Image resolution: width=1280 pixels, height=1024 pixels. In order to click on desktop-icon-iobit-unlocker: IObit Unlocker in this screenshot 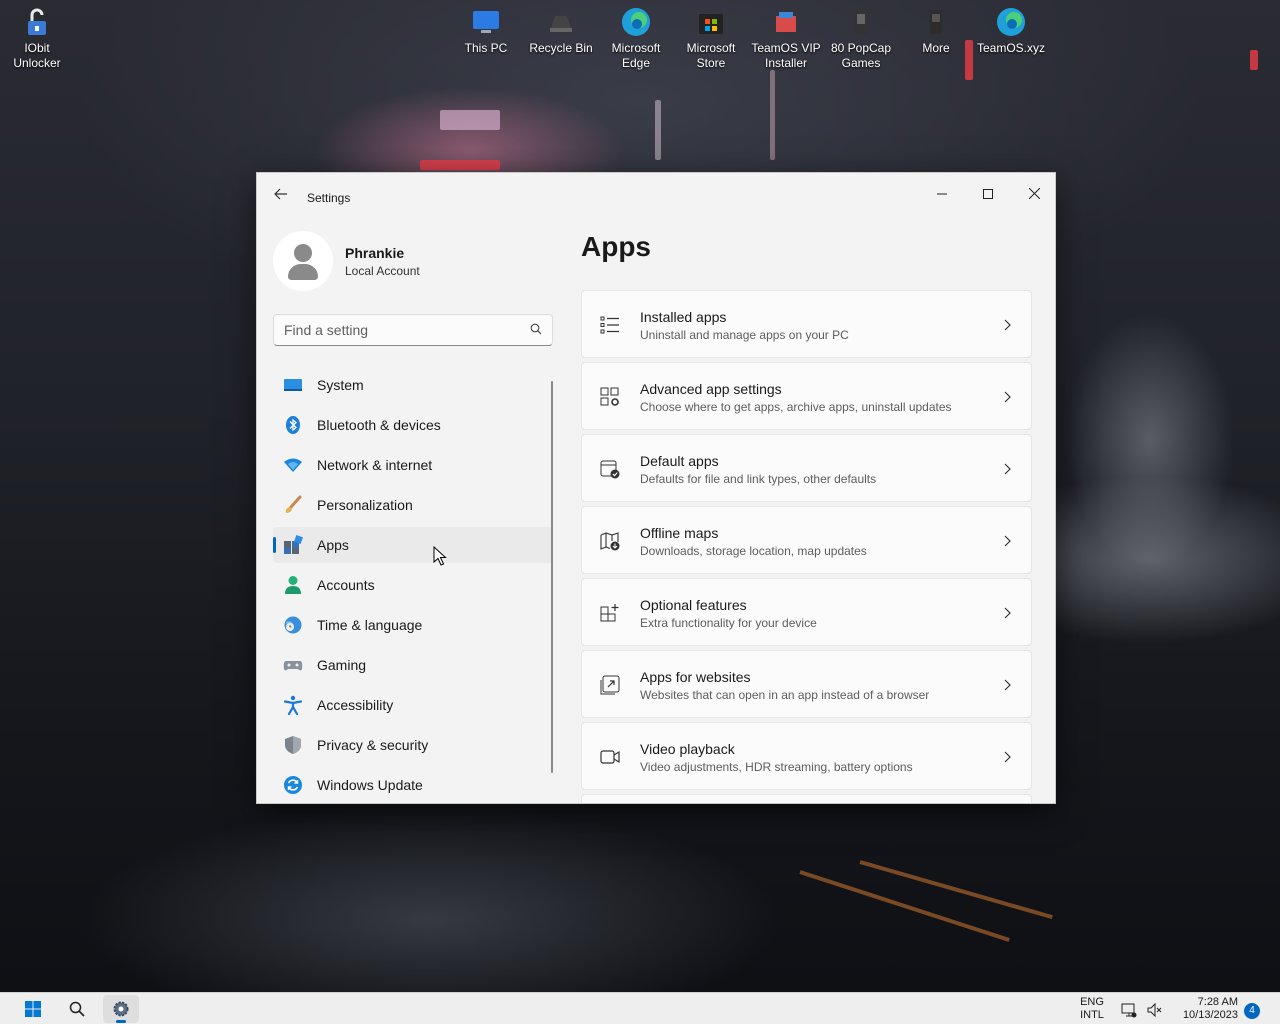, I will do `click(37, 35)`.